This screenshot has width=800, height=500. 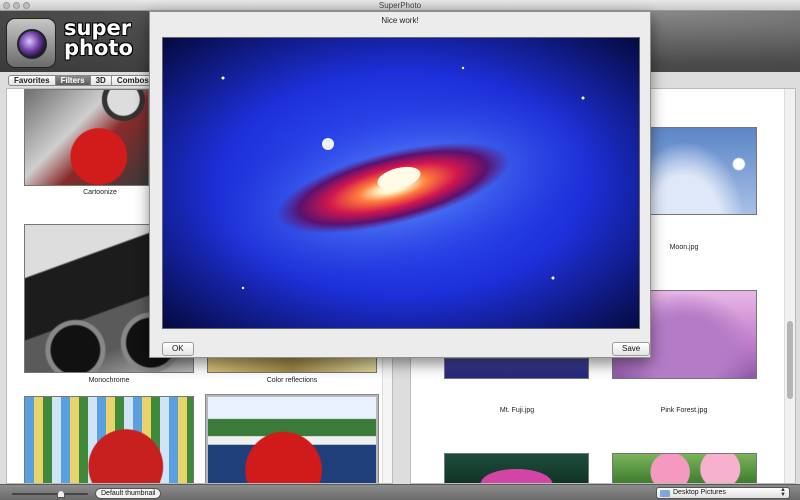 What do you see at coordinates (31, 43) in the screenshot?
I see `camera-logo-icon` at bounding box center [31, 43].